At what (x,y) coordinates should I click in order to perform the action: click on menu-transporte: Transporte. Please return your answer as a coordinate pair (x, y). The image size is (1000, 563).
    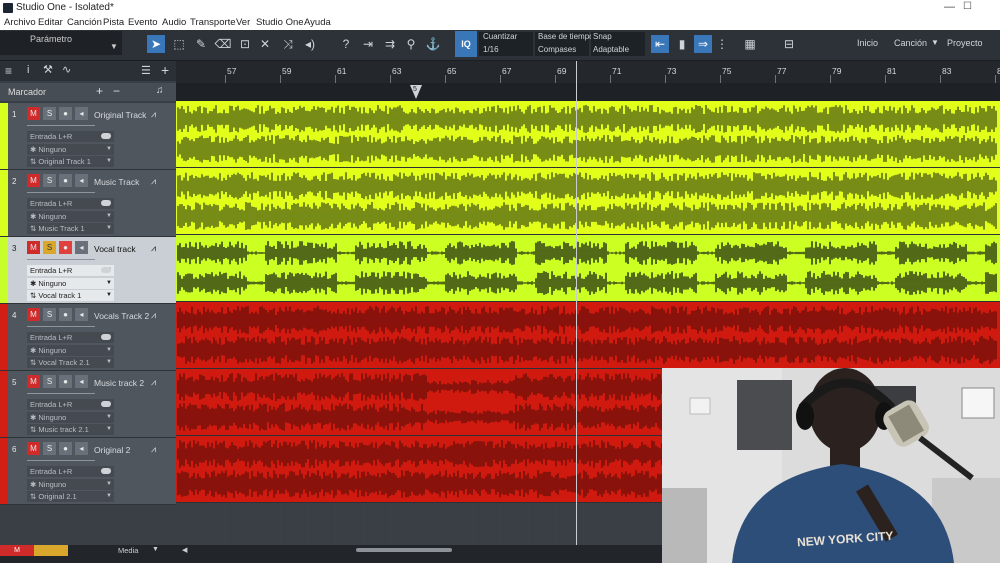
    Looking at the image, I should click on (213, 22).